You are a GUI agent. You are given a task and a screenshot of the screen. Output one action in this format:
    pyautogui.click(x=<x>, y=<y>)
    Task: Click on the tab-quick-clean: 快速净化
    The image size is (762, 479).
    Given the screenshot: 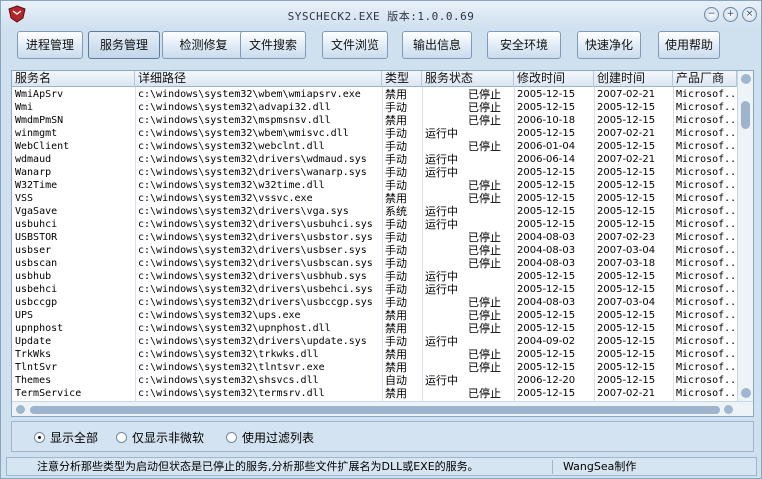 What is the action you would take?
    pyautogui.click(x=609, y=45)
    